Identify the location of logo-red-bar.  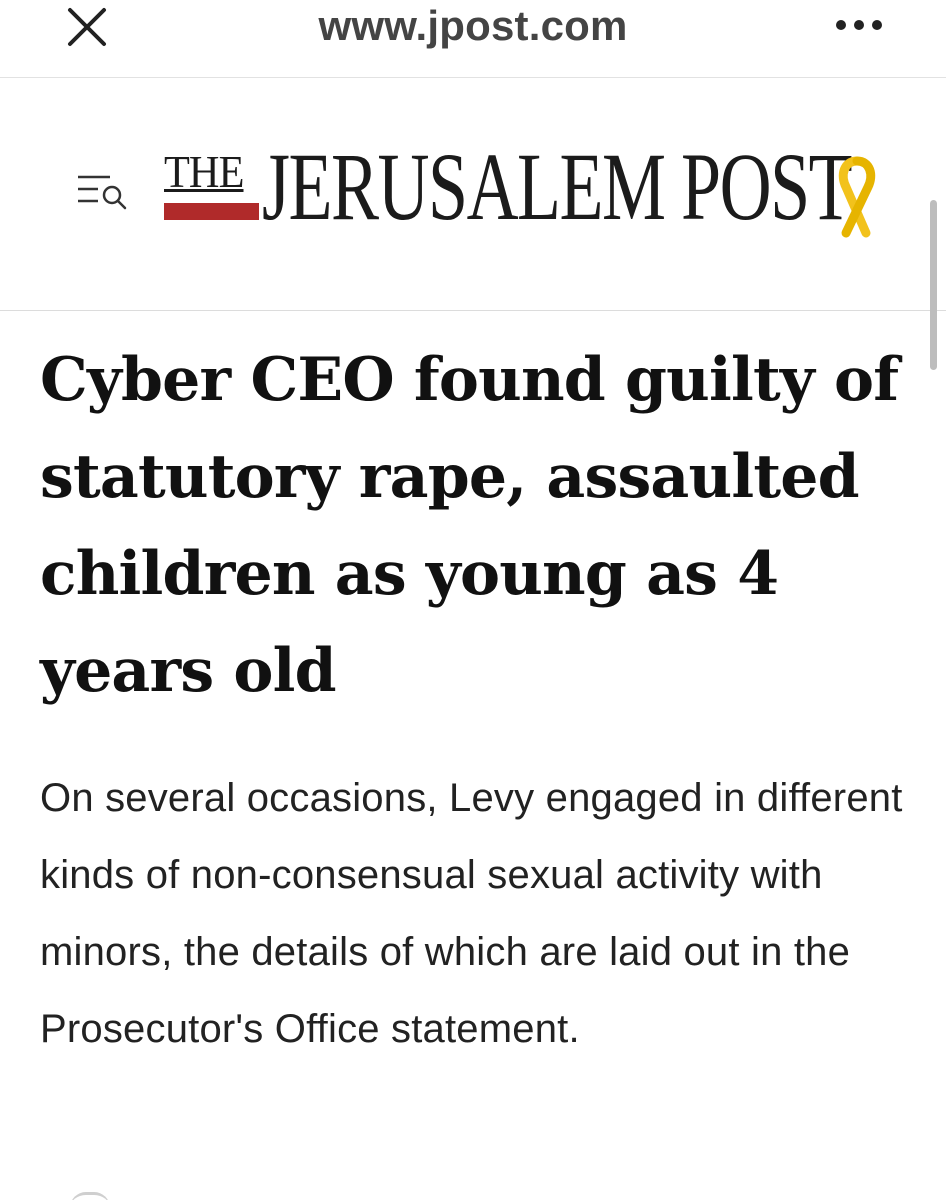
(211, 211).